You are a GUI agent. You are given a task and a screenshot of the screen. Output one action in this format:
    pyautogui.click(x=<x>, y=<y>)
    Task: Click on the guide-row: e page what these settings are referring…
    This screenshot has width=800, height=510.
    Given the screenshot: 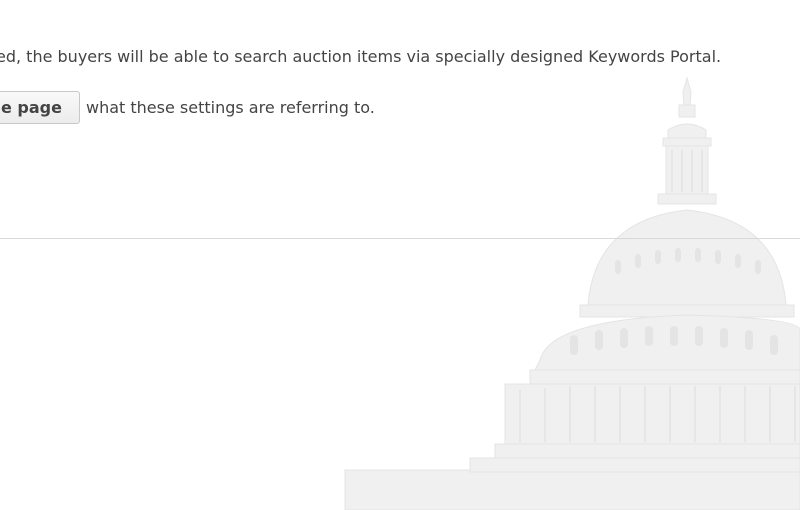 What is the action you would take?
    pyautogui.click(x=187, y=107)
    